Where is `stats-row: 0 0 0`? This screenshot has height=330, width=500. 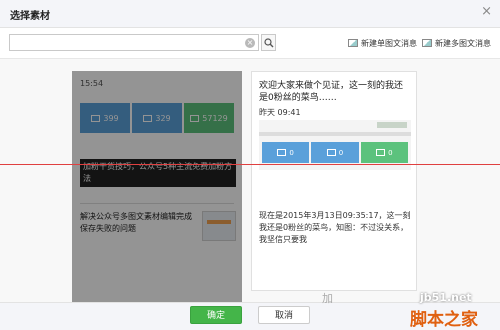 stats-row: 0 0 0 is located at coordinates (335, 152).